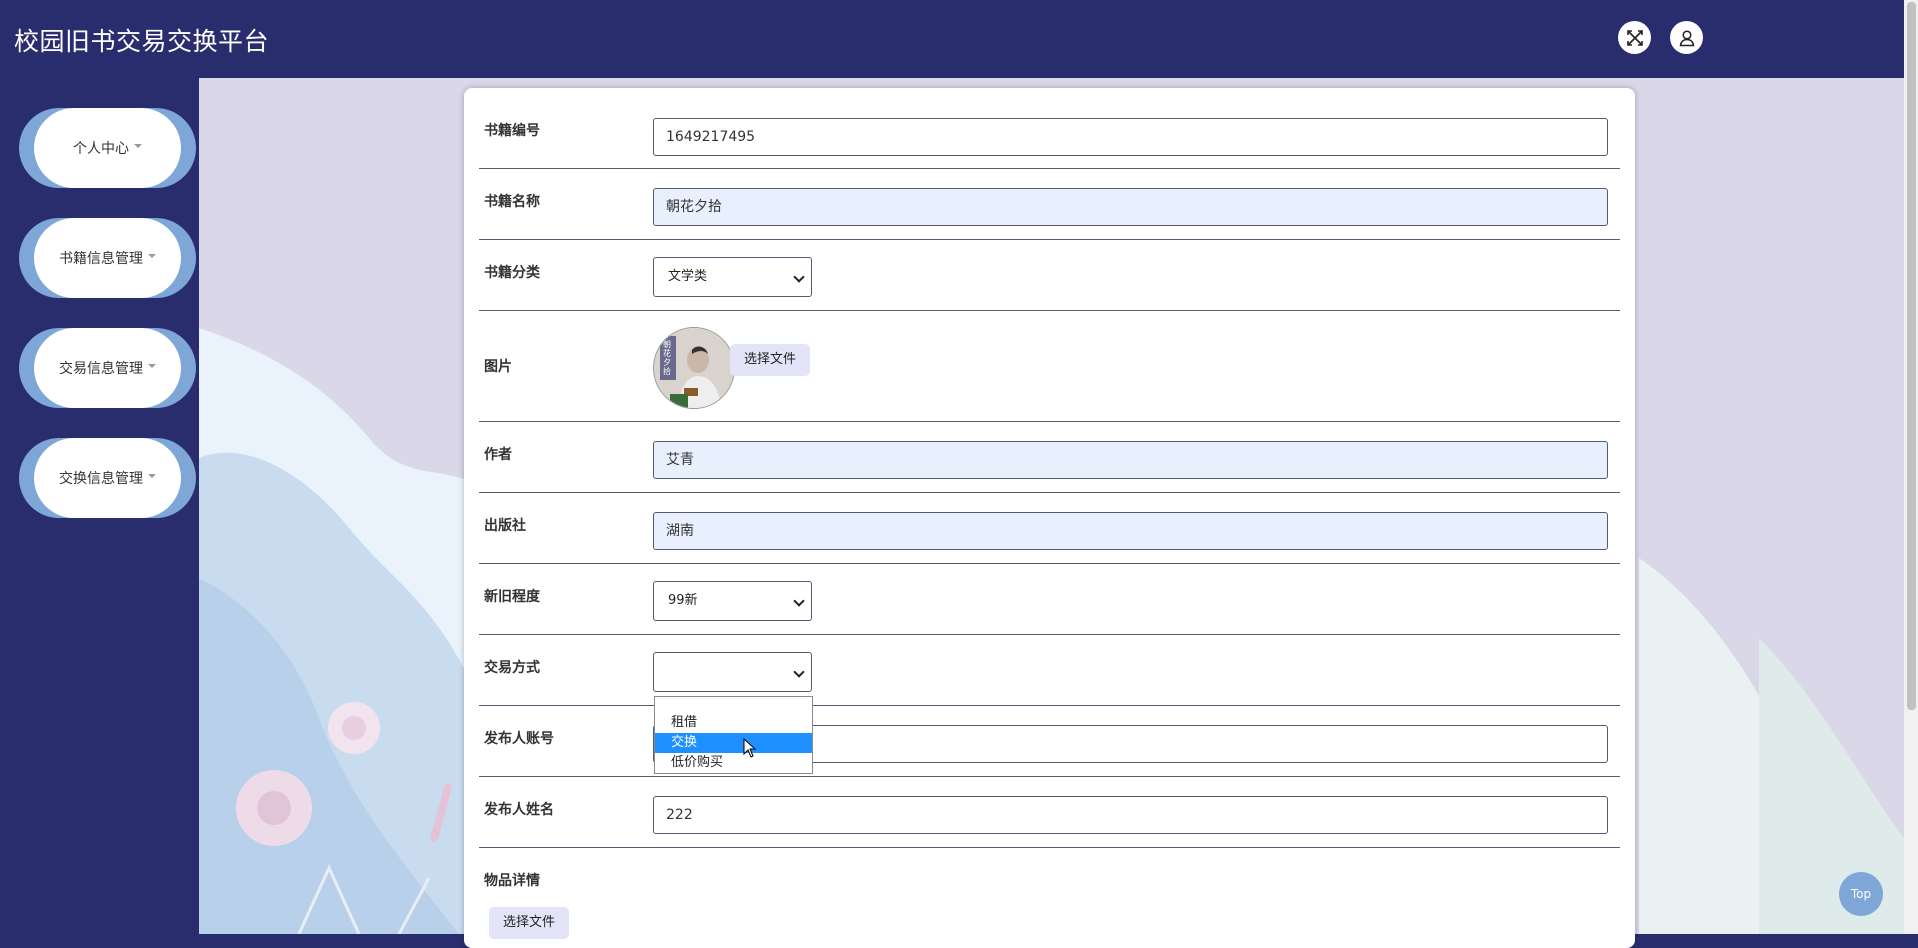  Describe the element at coordinates (683, 600) in the screenshot. I see `condition-selected-value: 99新` at that location.